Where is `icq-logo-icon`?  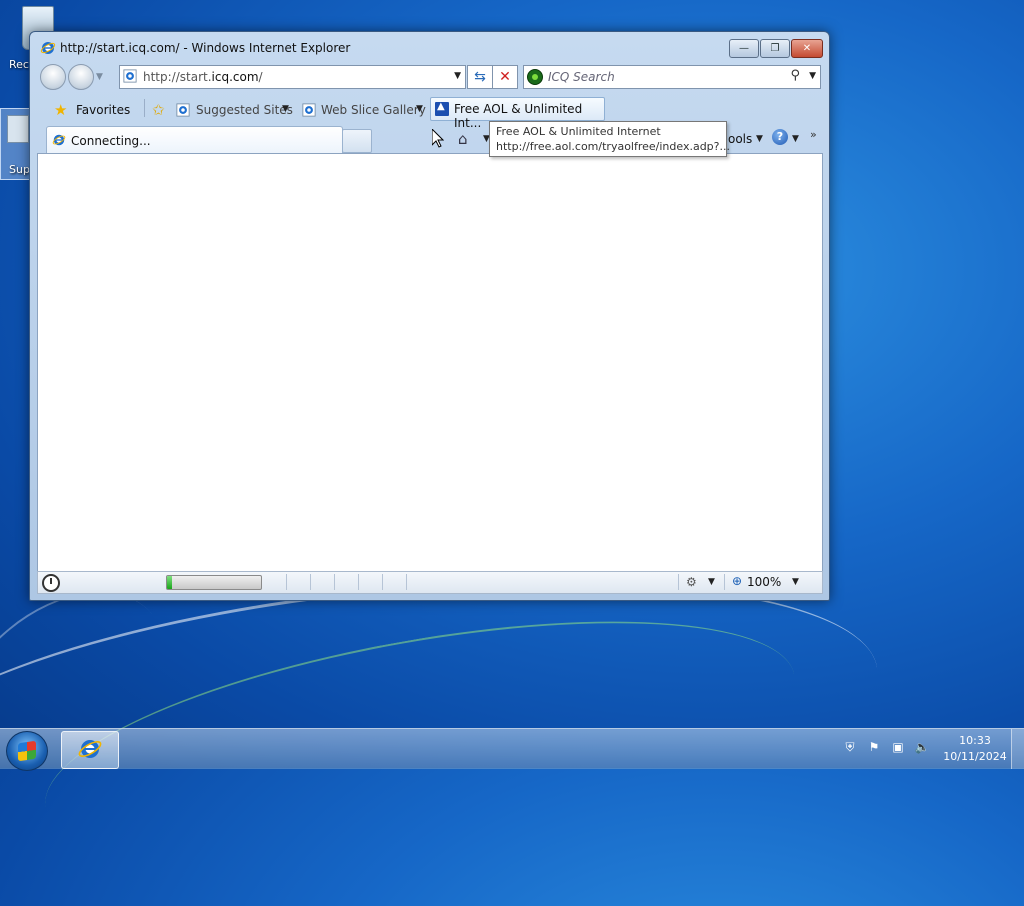
icq-logo-icon is located at coordinates (535, 77).